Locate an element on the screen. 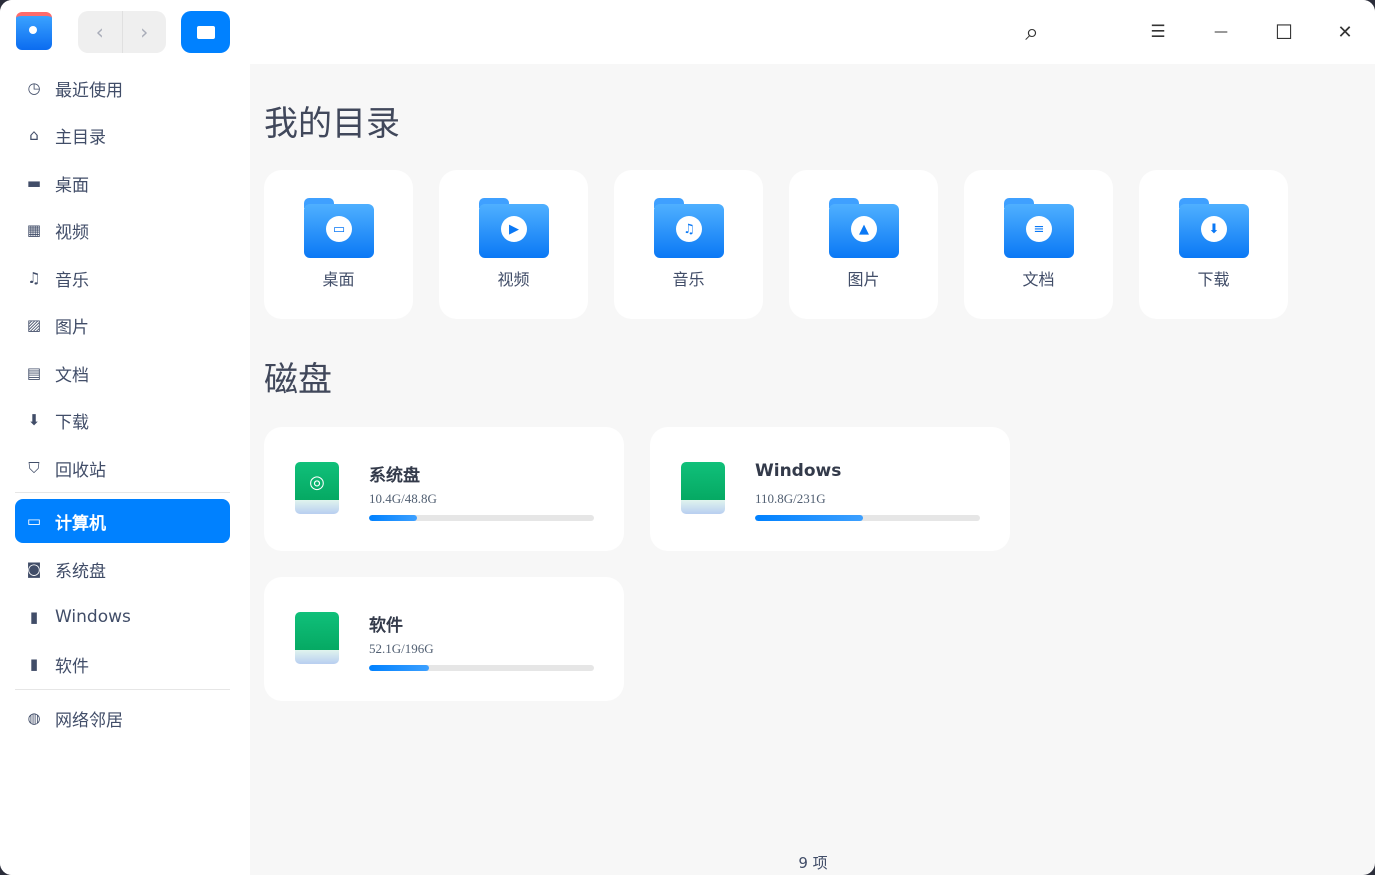 The image size is (1375, 875). sidebar-item-0: ◷ 最近使用 is located at coordinates (122, 88).